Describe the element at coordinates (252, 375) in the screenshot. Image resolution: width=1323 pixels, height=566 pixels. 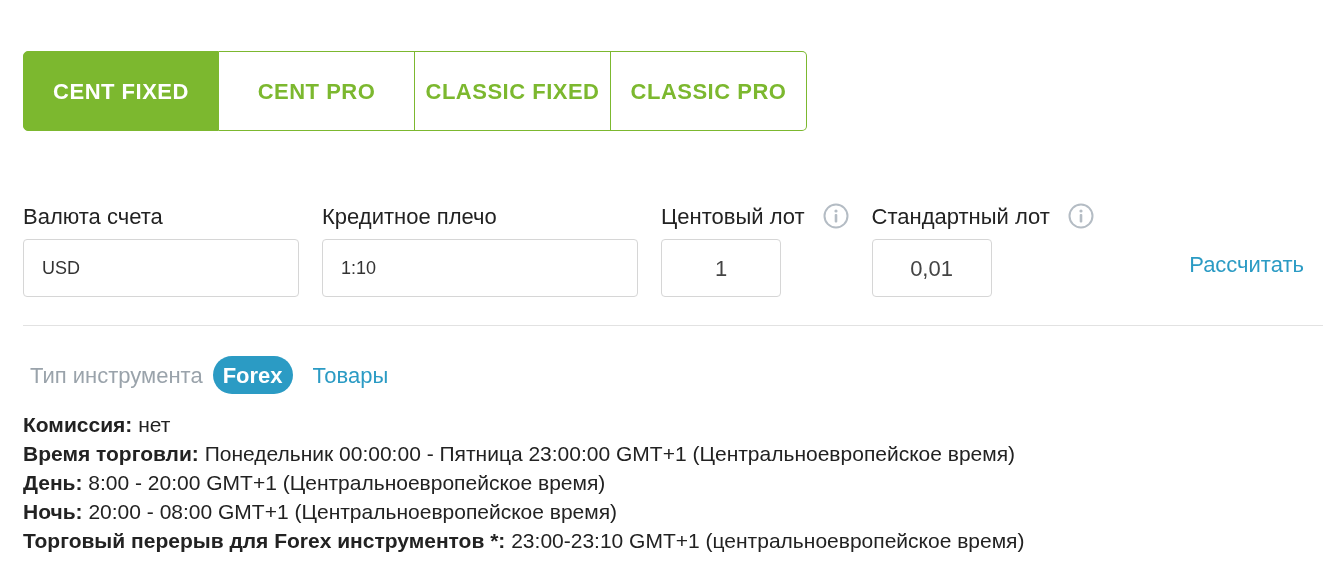
I see `instrument-option: Forex` at that location.